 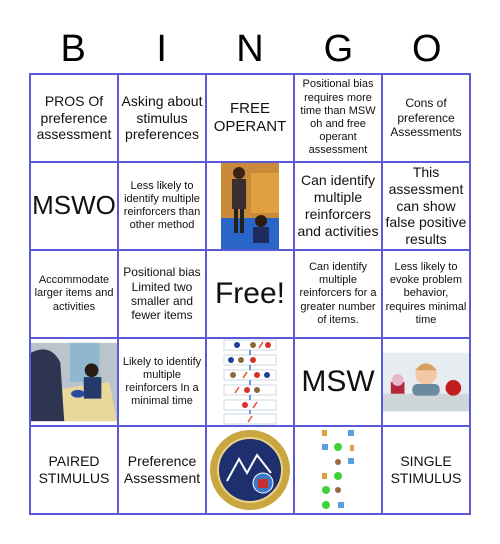 I want to click on adult-child-table-photo, so click(x=74, y=382).